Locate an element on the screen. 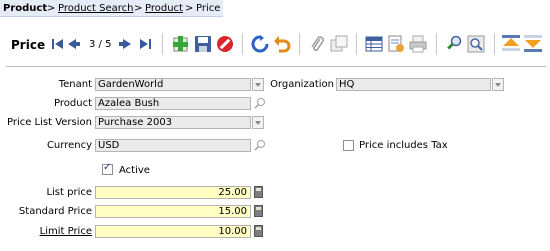 This screenshot has height=251, width=550. zoom-icon is located at coordinates (476, 44).